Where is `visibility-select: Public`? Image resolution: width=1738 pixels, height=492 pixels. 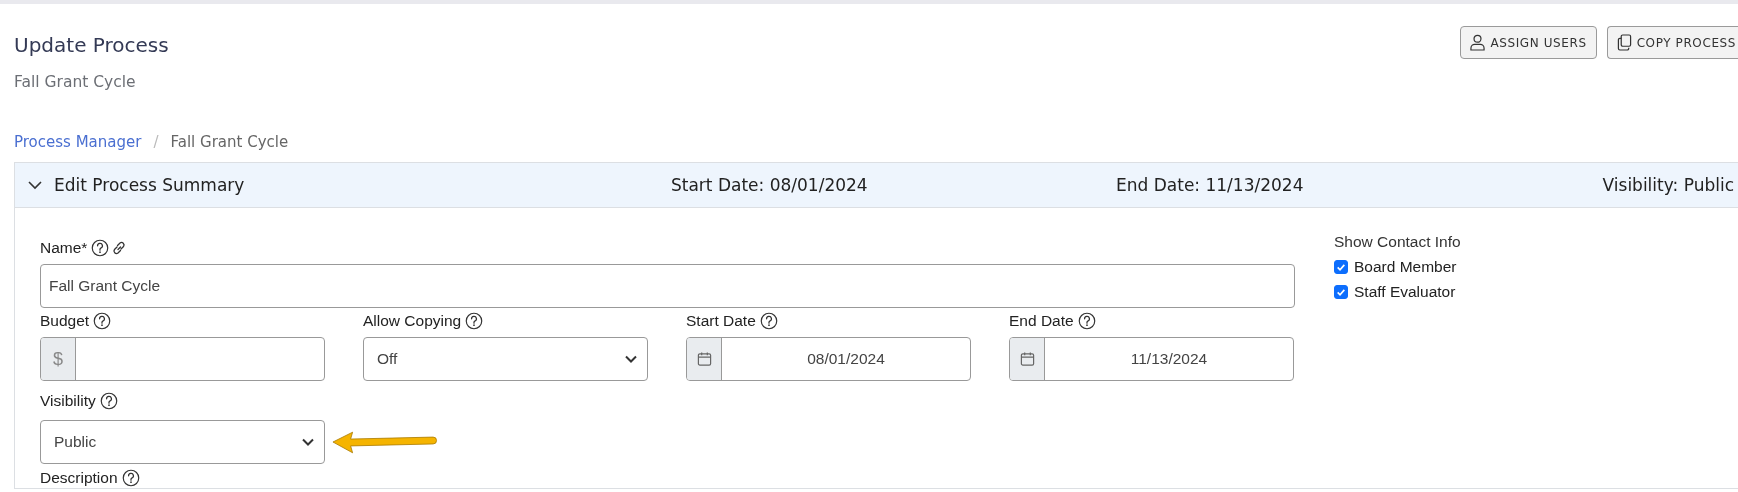 visibility-select: Public is located at coordinates (182, 442).